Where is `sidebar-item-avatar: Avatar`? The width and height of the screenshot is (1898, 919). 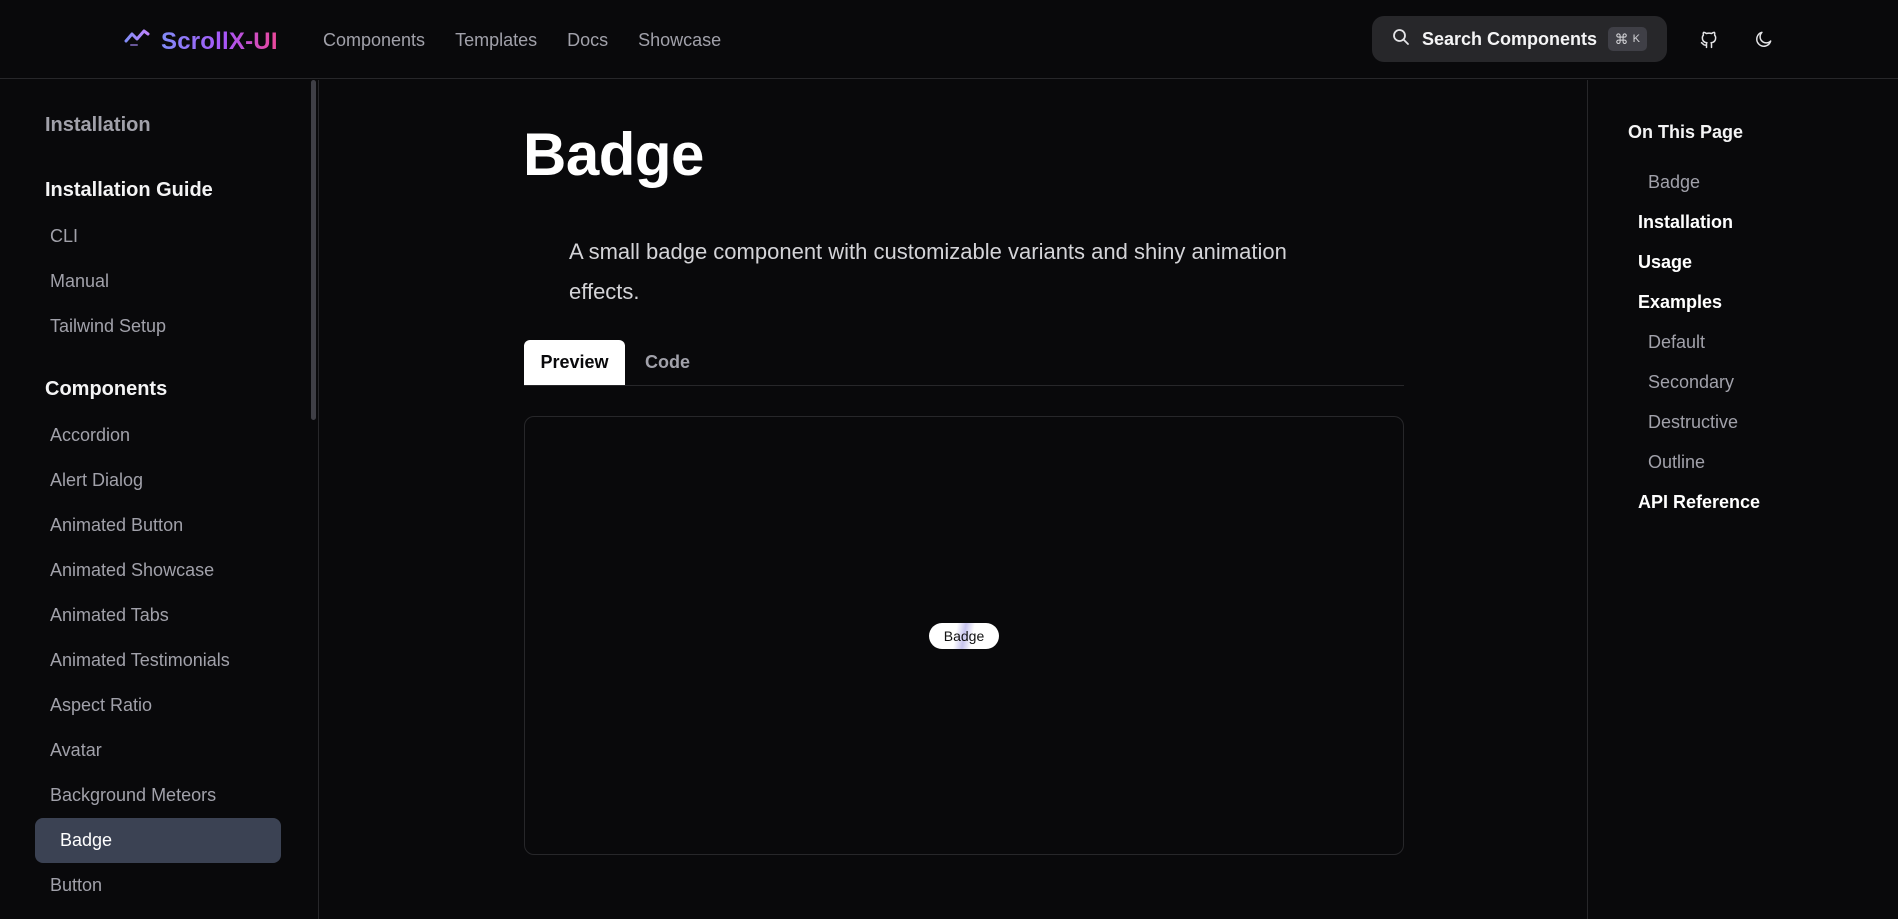 sidebar-item-avatar: Avatar is located at coordinates (158, 750).